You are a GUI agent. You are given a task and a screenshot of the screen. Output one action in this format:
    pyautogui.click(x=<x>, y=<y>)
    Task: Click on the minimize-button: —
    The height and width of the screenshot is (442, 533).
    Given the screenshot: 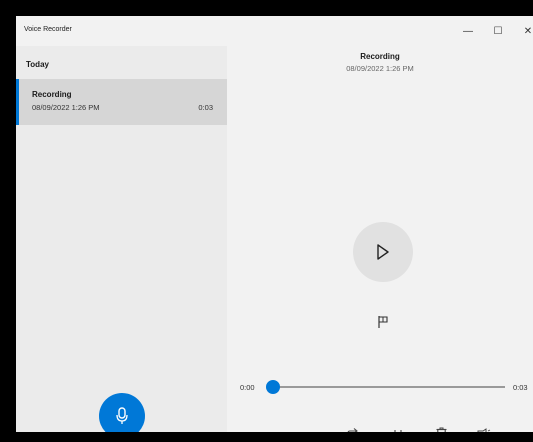 What is the action you would take?
    pyautogui.click(x=468, y=31)
    